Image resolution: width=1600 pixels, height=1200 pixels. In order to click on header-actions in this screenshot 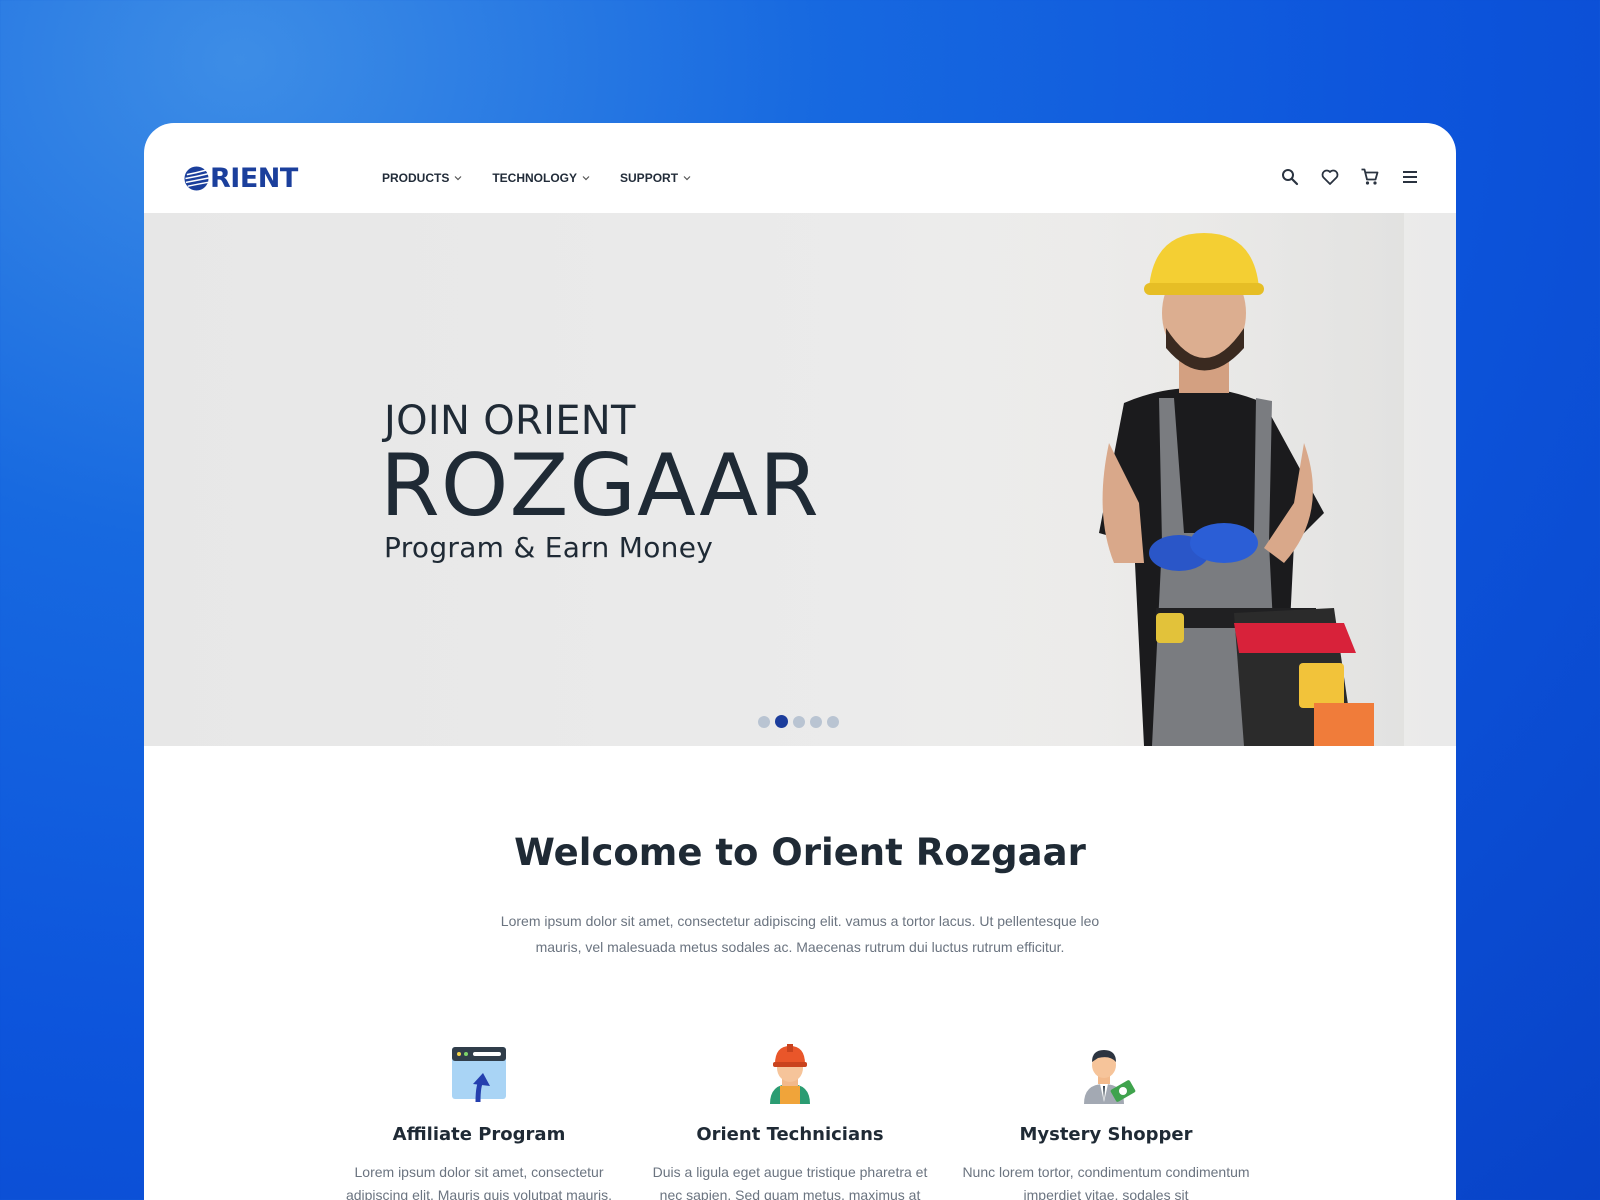, I will do `click(1340, 177)`.